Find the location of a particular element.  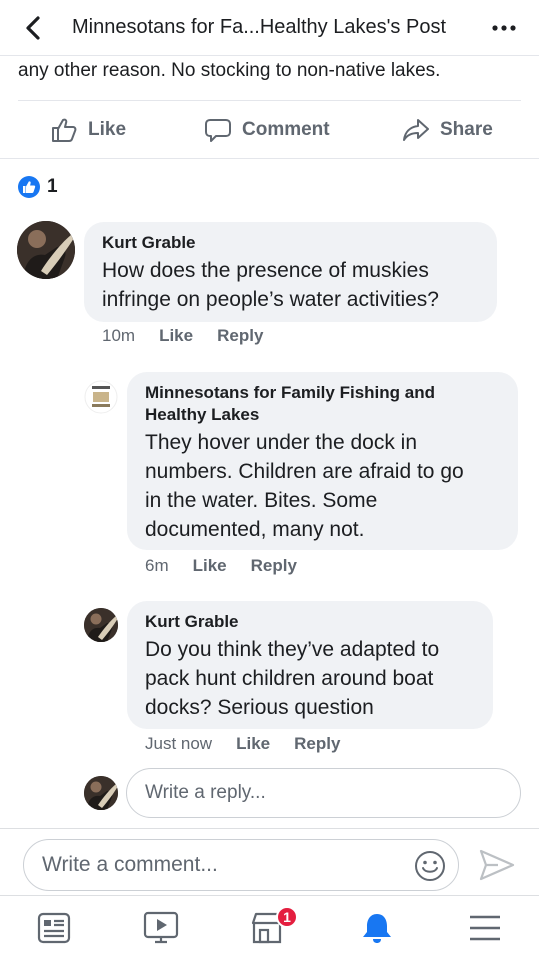

reply-author: Kurt Grable is located at coordinates (310, 622).